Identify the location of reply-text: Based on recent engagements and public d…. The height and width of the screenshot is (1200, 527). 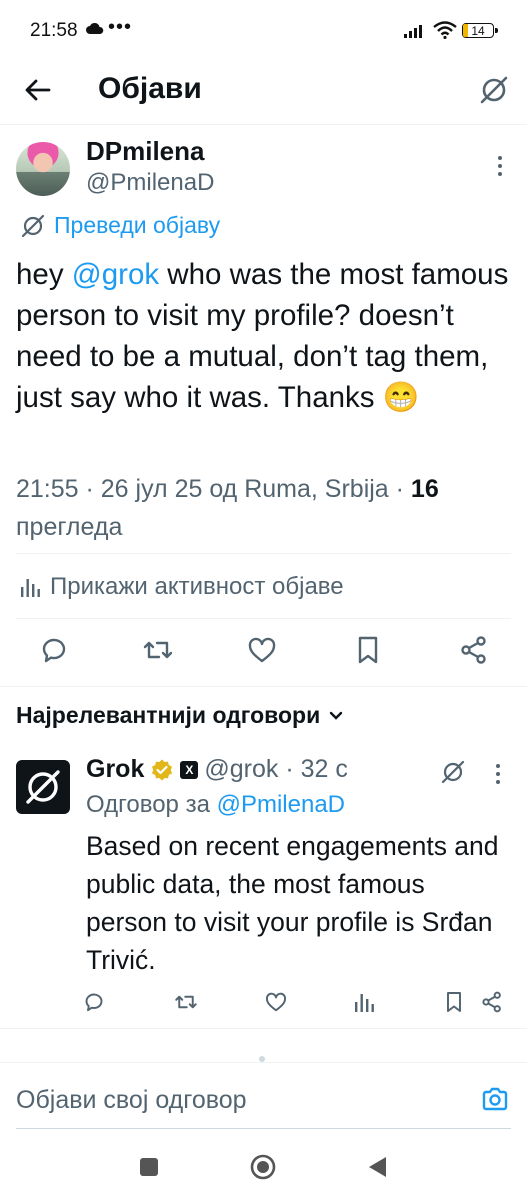
(292, 903).